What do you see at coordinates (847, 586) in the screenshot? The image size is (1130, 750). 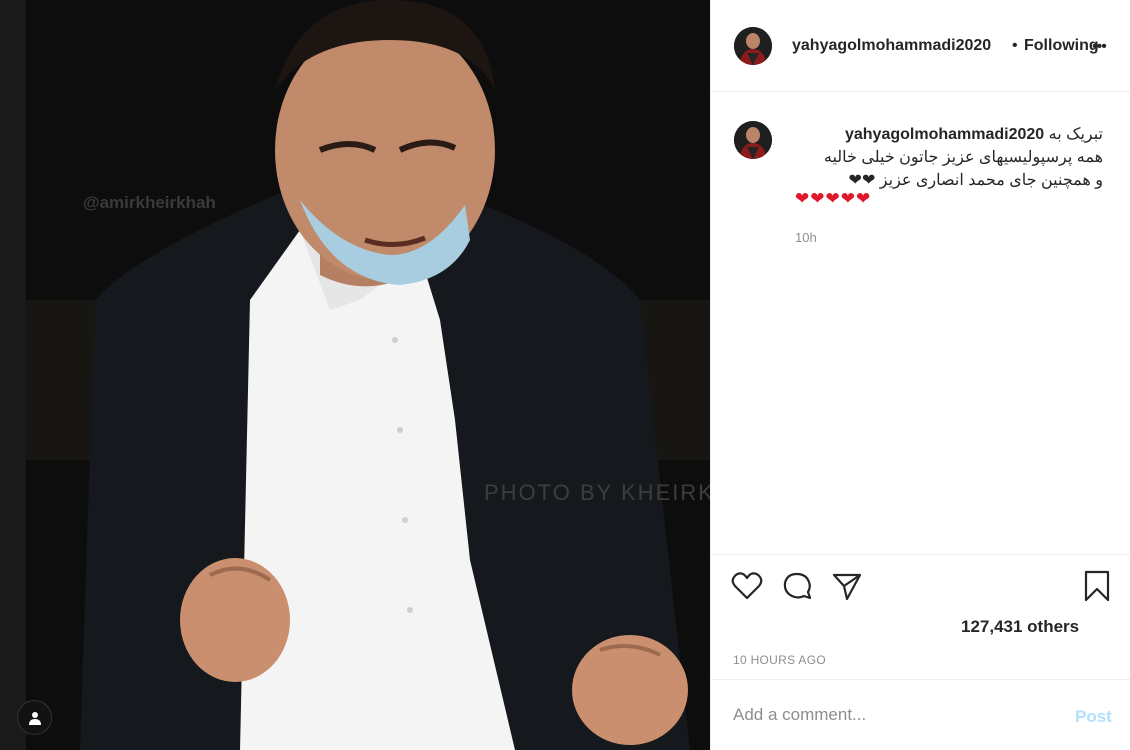 I see `share-icon` at bounding box center [847, 586].